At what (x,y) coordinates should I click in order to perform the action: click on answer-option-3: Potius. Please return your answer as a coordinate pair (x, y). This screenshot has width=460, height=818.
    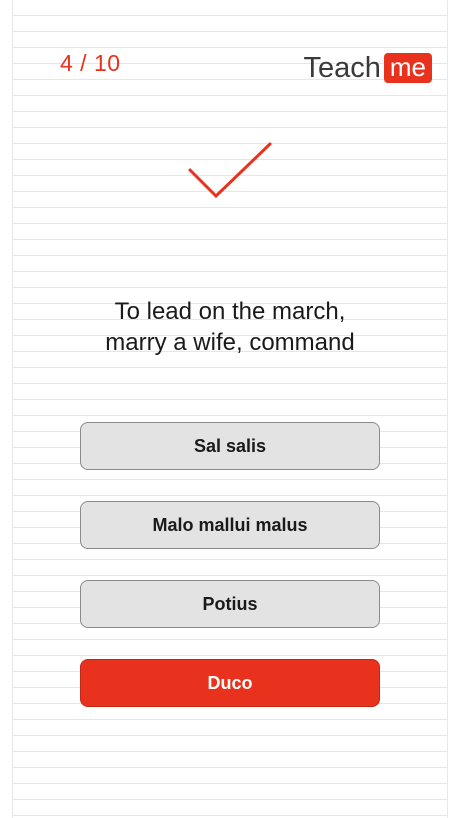
    Looking at the image, I should click on (230, 604).